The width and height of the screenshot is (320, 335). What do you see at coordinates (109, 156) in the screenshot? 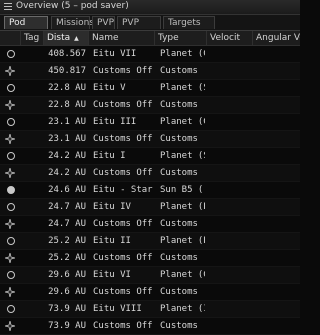
I see `name-cell: Eitu I` at bounding box center [109, 156].